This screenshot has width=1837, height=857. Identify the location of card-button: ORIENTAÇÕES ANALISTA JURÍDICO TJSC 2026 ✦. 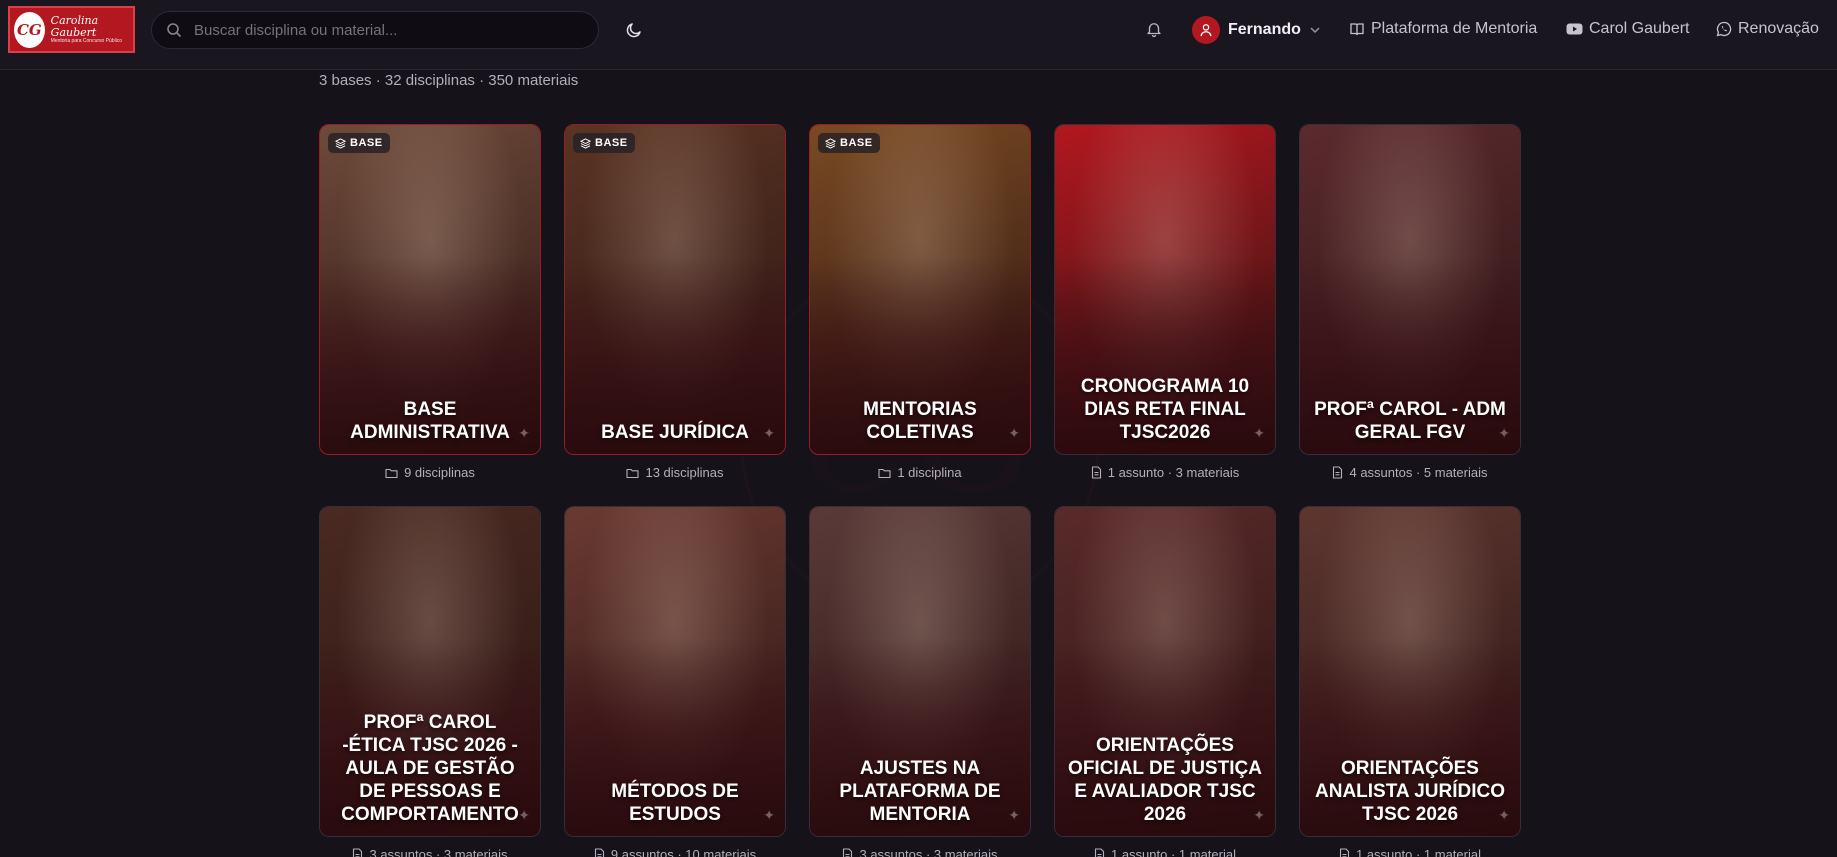
(1410, 671).